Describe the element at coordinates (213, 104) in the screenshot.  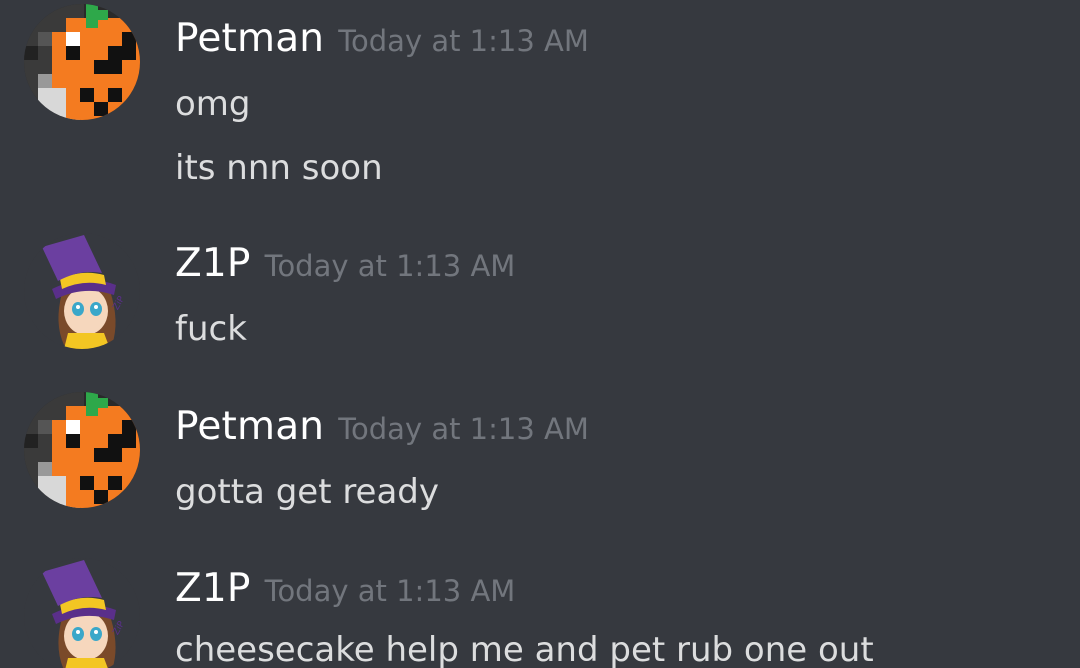
I see `message-text: omg` at that location.